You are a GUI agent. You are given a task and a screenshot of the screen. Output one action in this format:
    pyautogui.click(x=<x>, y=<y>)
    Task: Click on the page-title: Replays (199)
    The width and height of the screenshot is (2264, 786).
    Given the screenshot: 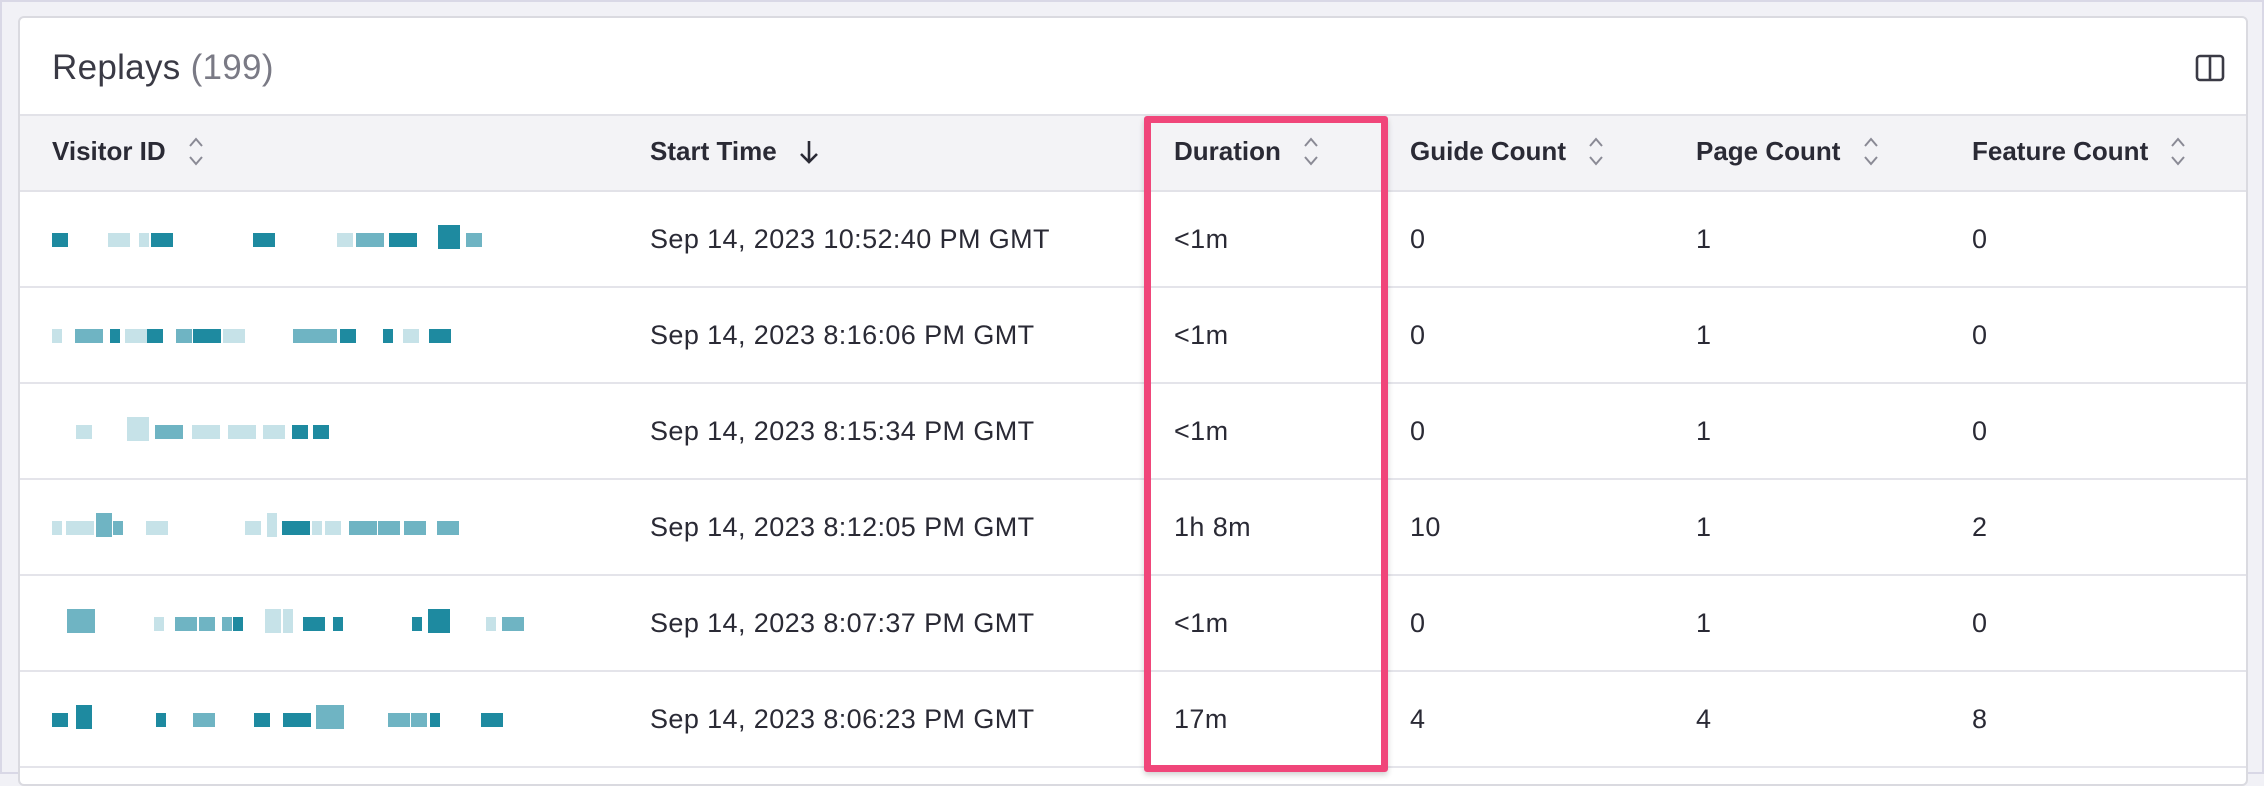 What is the action you would take?
    pyautogui.click(x=163, y=68)
    